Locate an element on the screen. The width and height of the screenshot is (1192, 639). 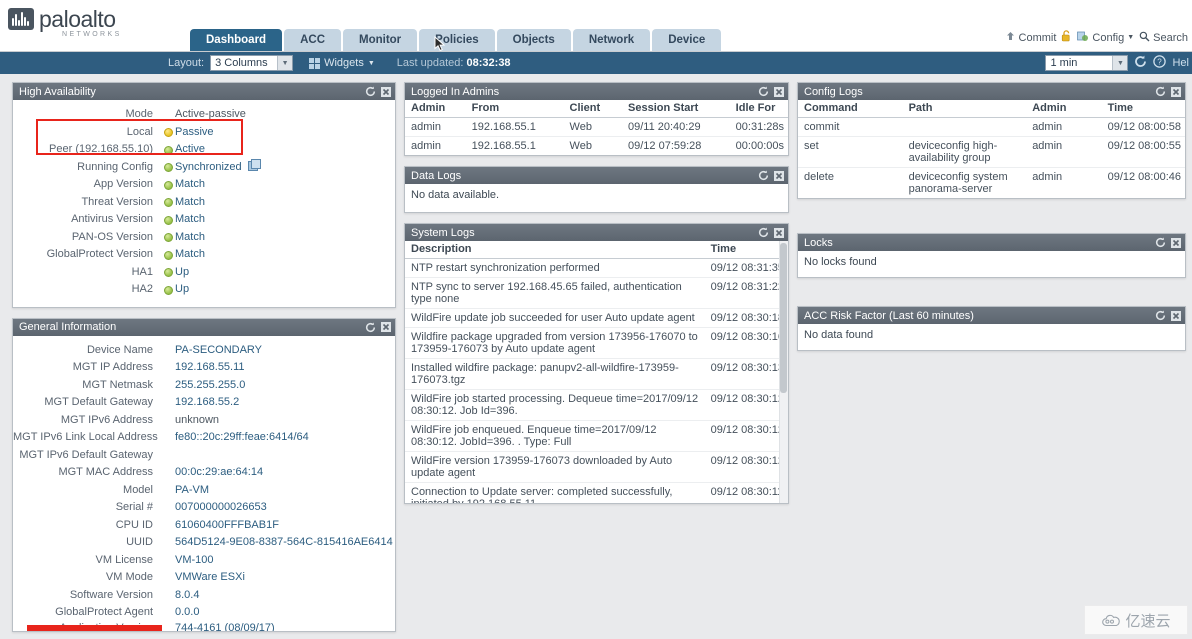
tab-network: Network is located at coordinates (611, 40).